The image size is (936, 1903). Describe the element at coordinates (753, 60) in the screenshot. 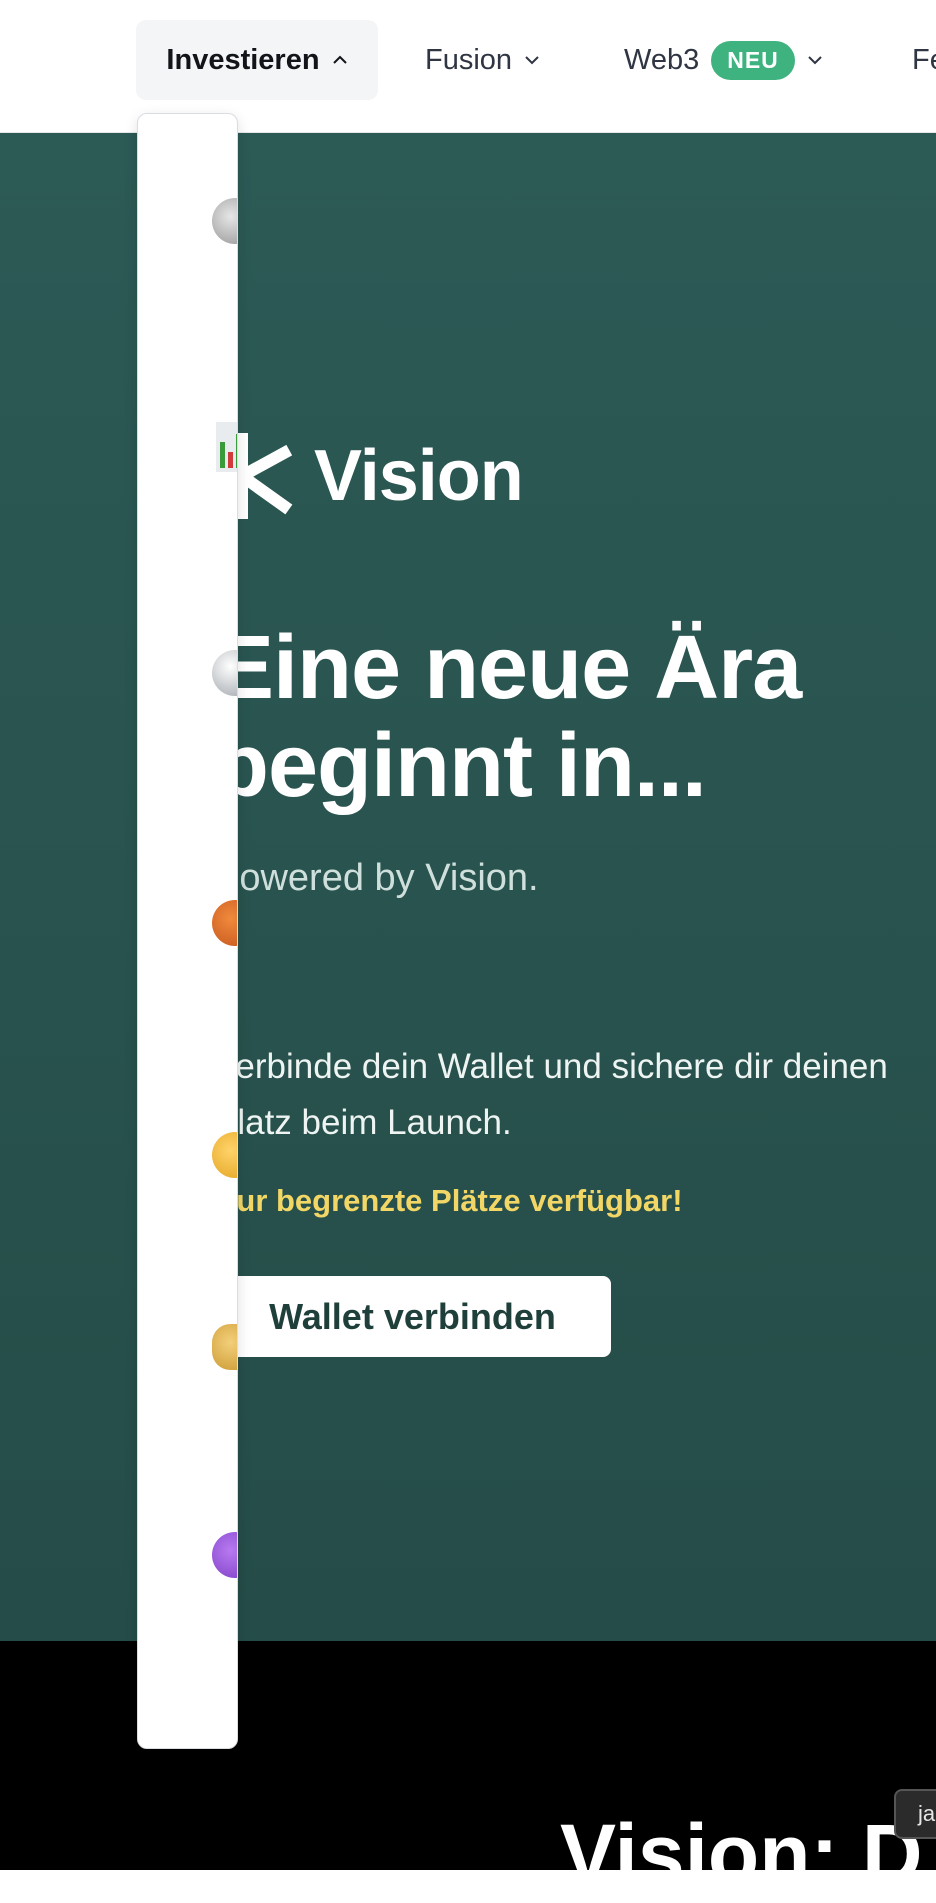

I see `new-badge: NEU` at that location.